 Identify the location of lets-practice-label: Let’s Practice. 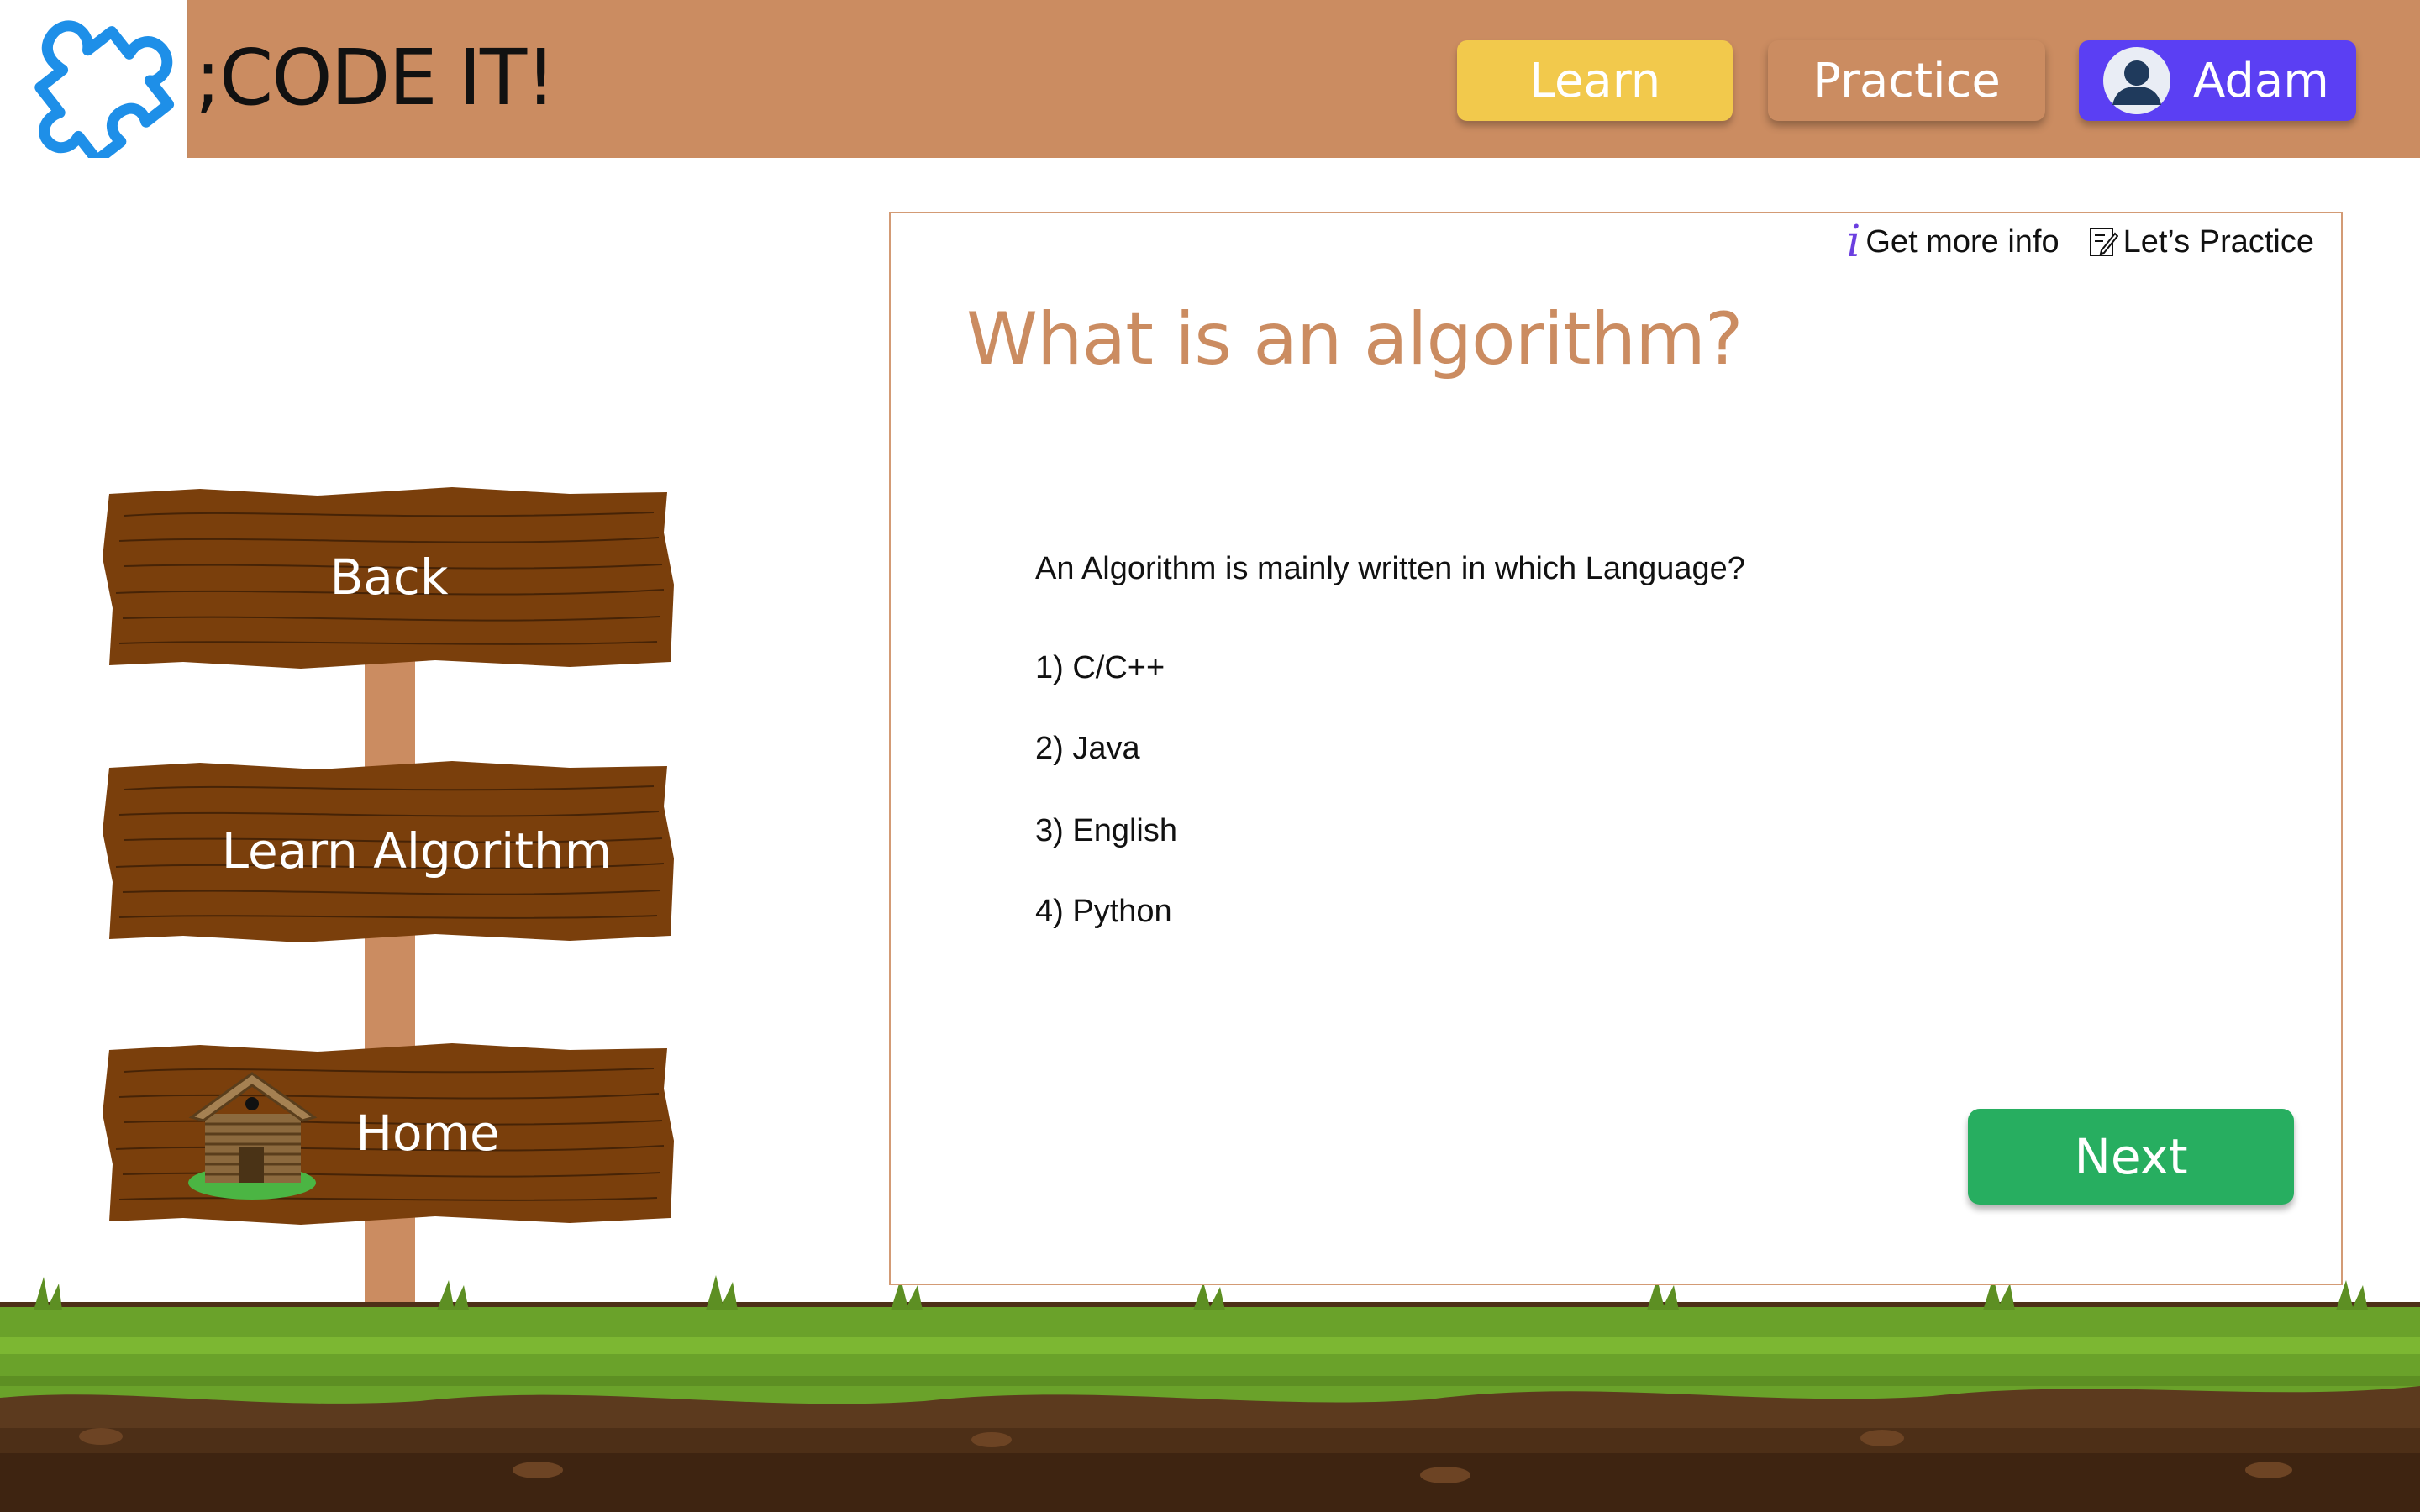
(2218, 241).